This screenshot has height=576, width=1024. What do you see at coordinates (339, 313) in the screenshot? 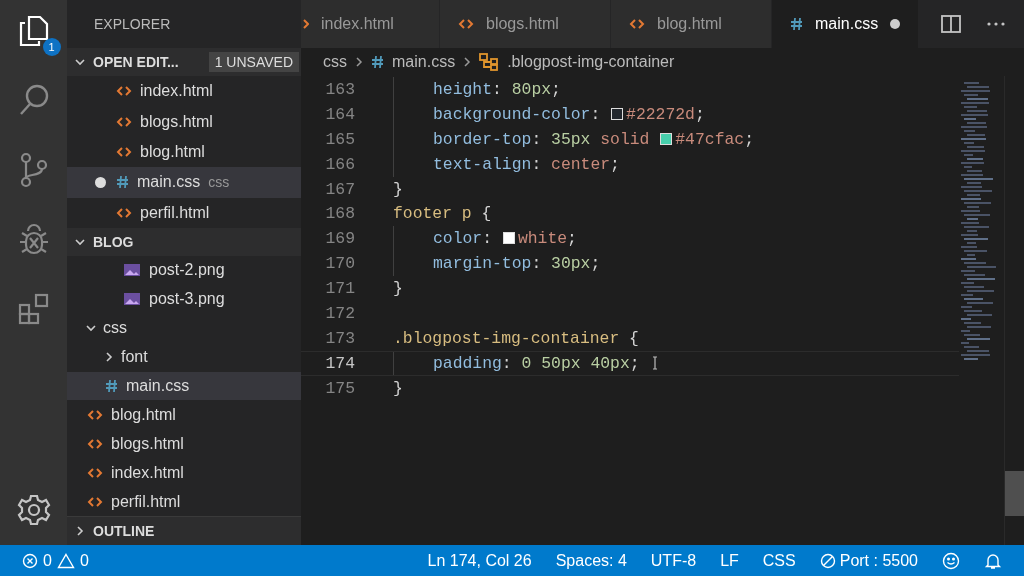
I see `line-number: 172` at bounding box center [339, 313].